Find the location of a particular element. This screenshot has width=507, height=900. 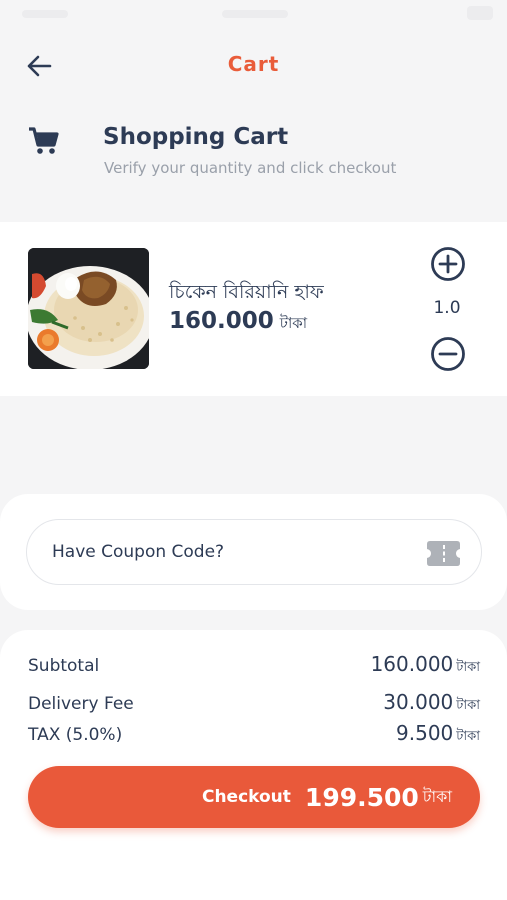

tax-row: TAX (5.0%) 9.500 টাকা is located at coordinates (254, 734).